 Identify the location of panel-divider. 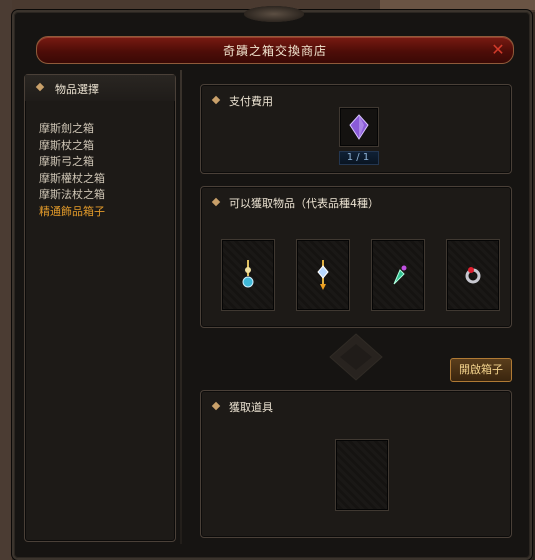
(181, 307).